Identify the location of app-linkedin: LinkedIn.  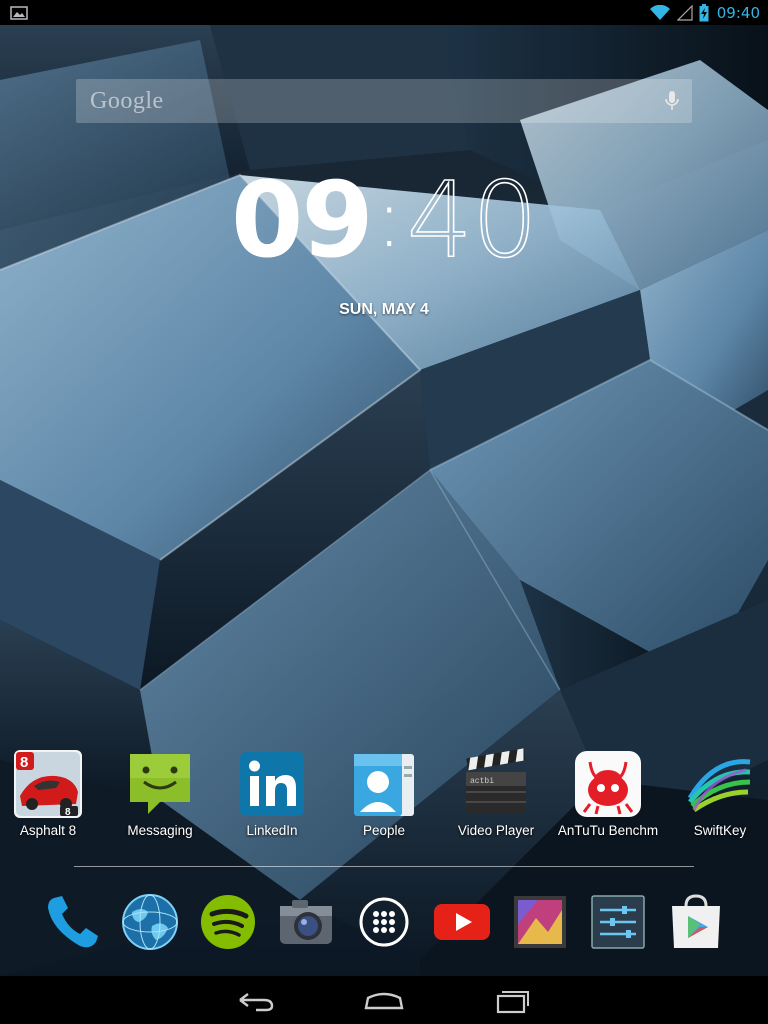
(272, 793).